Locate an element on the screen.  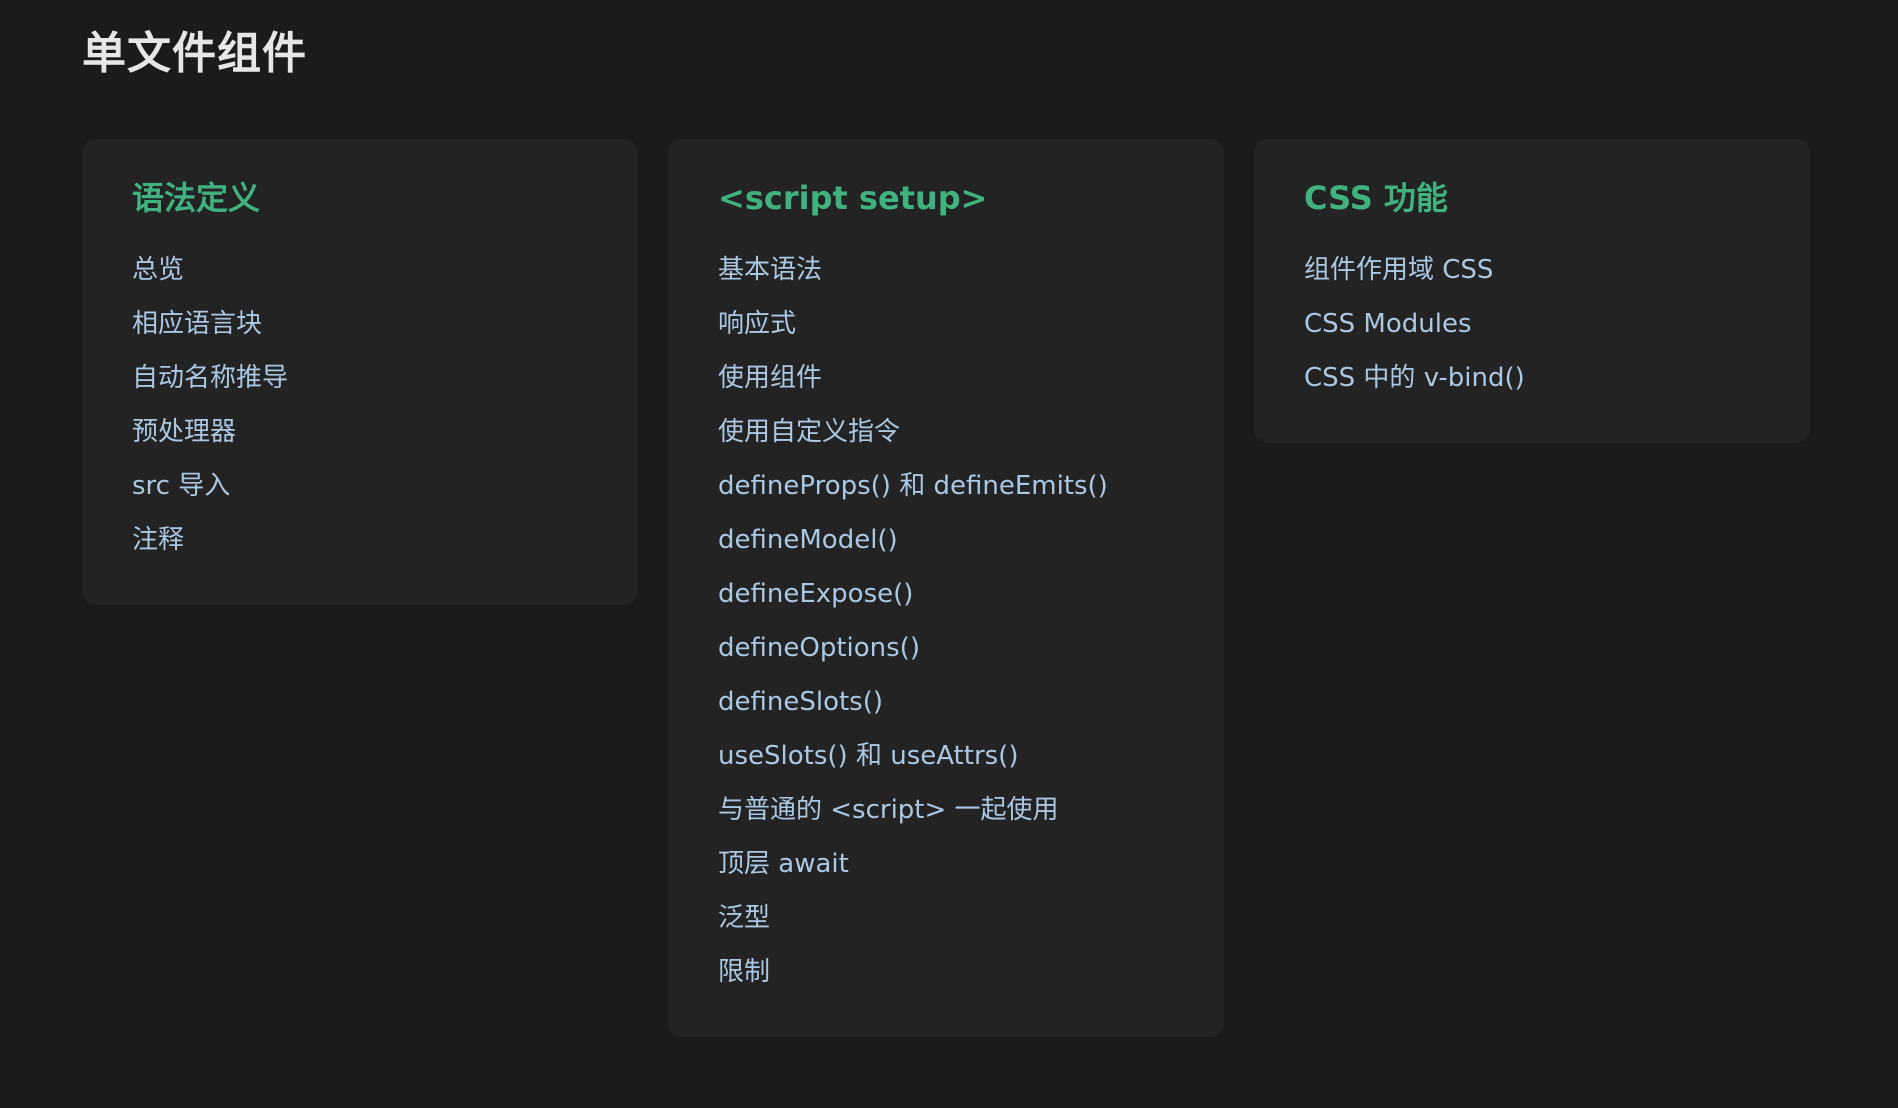
nav-link: CSS 中的 v-bind() is located at coordinates (1532, 378).